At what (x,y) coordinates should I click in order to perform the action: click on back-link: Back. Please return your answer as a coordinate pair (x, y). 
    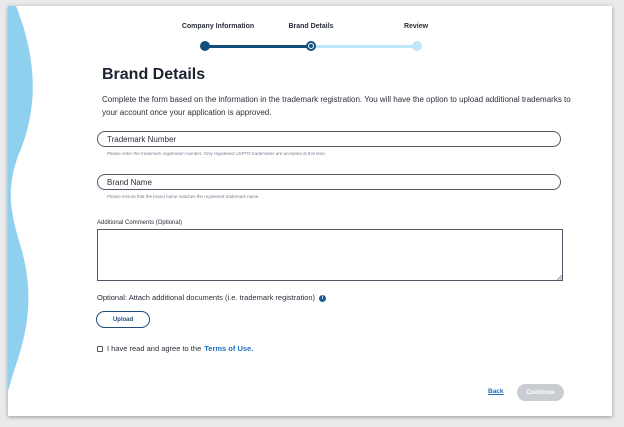
    Looking at the image, I should click on (496, 391).